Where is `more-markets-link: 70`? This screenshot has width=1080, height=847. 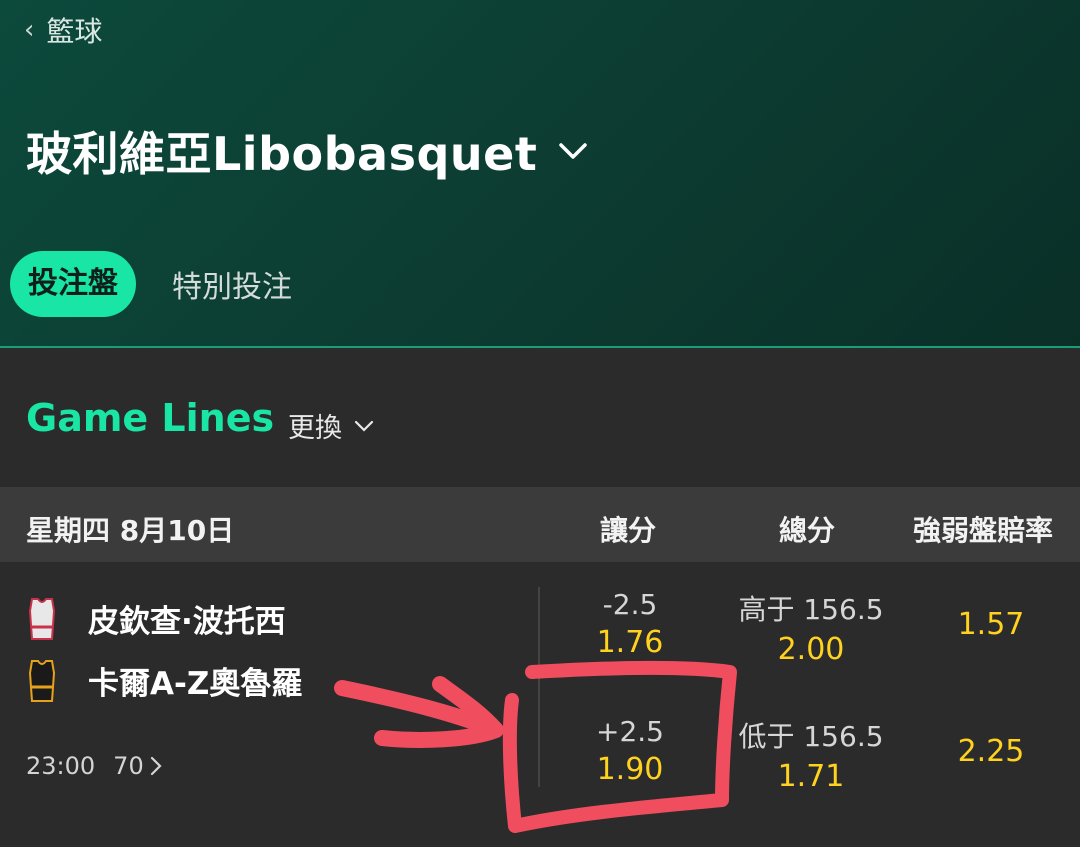 more-markets-link: 70 is located at coordinates (137, 766).